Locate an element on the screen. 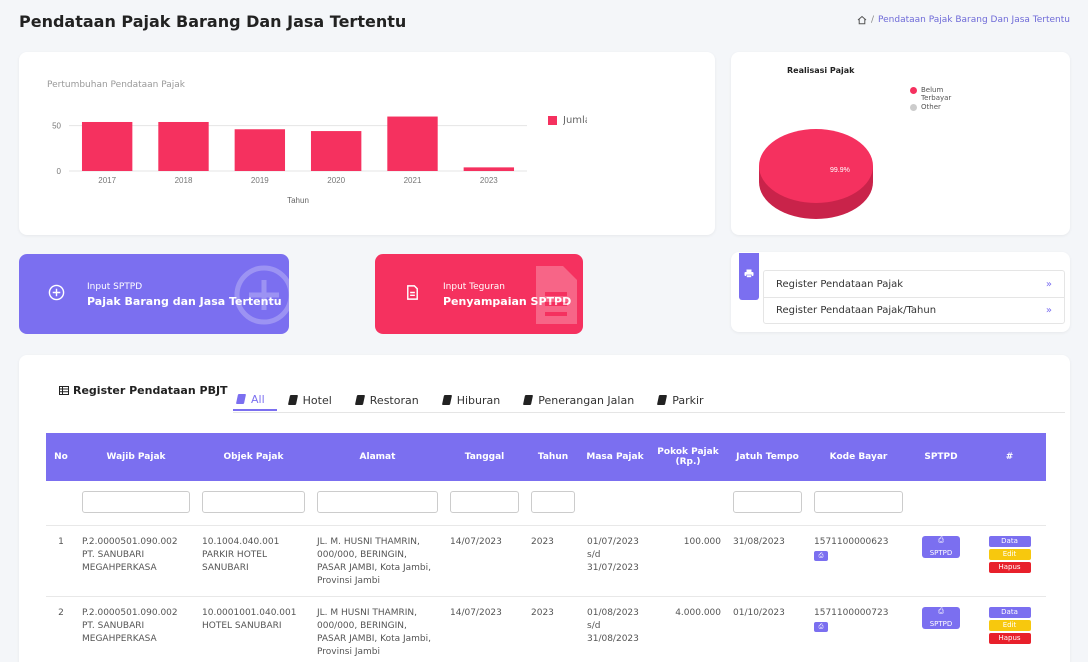 Image resolution: width=1088 pixels, height=662 pixels. pie-slice-label: 99.9% is located at coordinates (840, 170).